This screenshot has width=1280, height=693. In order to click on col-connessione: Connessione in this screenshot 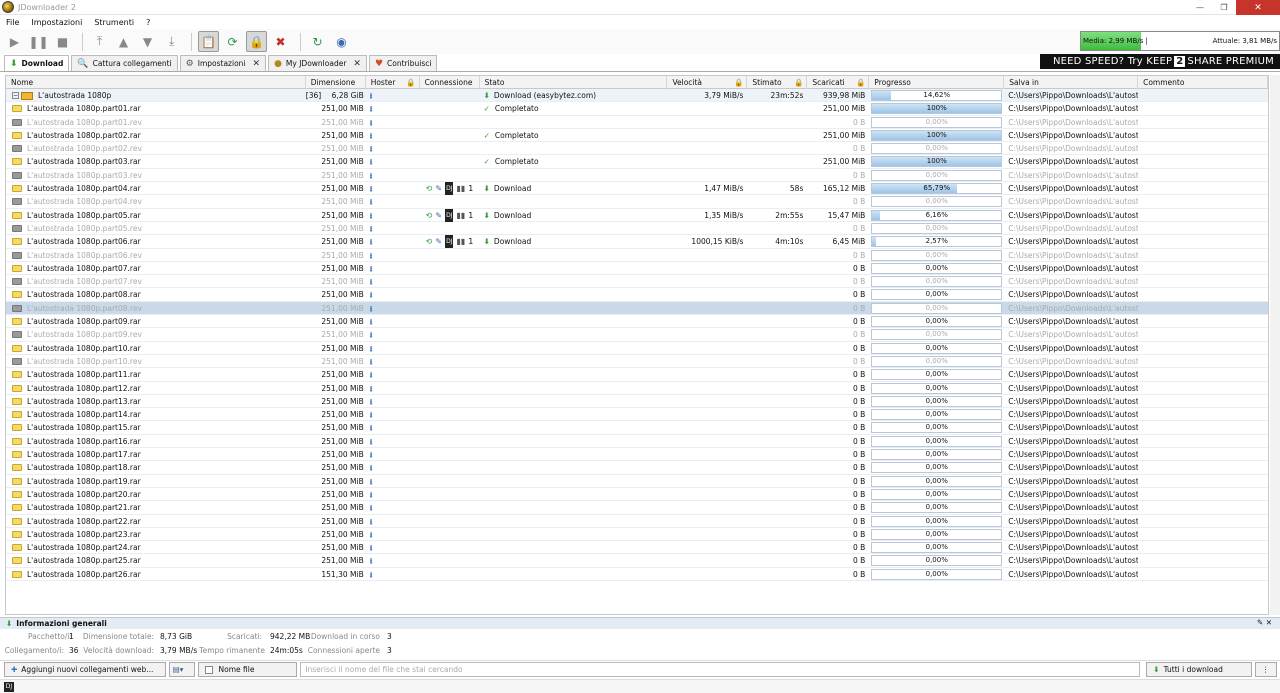, I will do `click(450, 82)`.